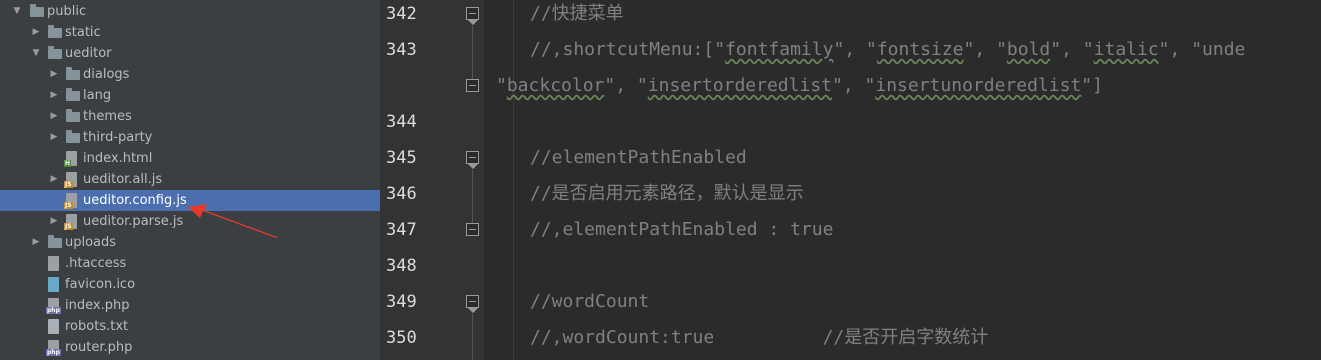 Image resolution: width=1321 pixels, height=360 pixels. Describe the element at coordinates (190, 137) in the screenshot. I see `tree-item: ▶ third-party` at that location.